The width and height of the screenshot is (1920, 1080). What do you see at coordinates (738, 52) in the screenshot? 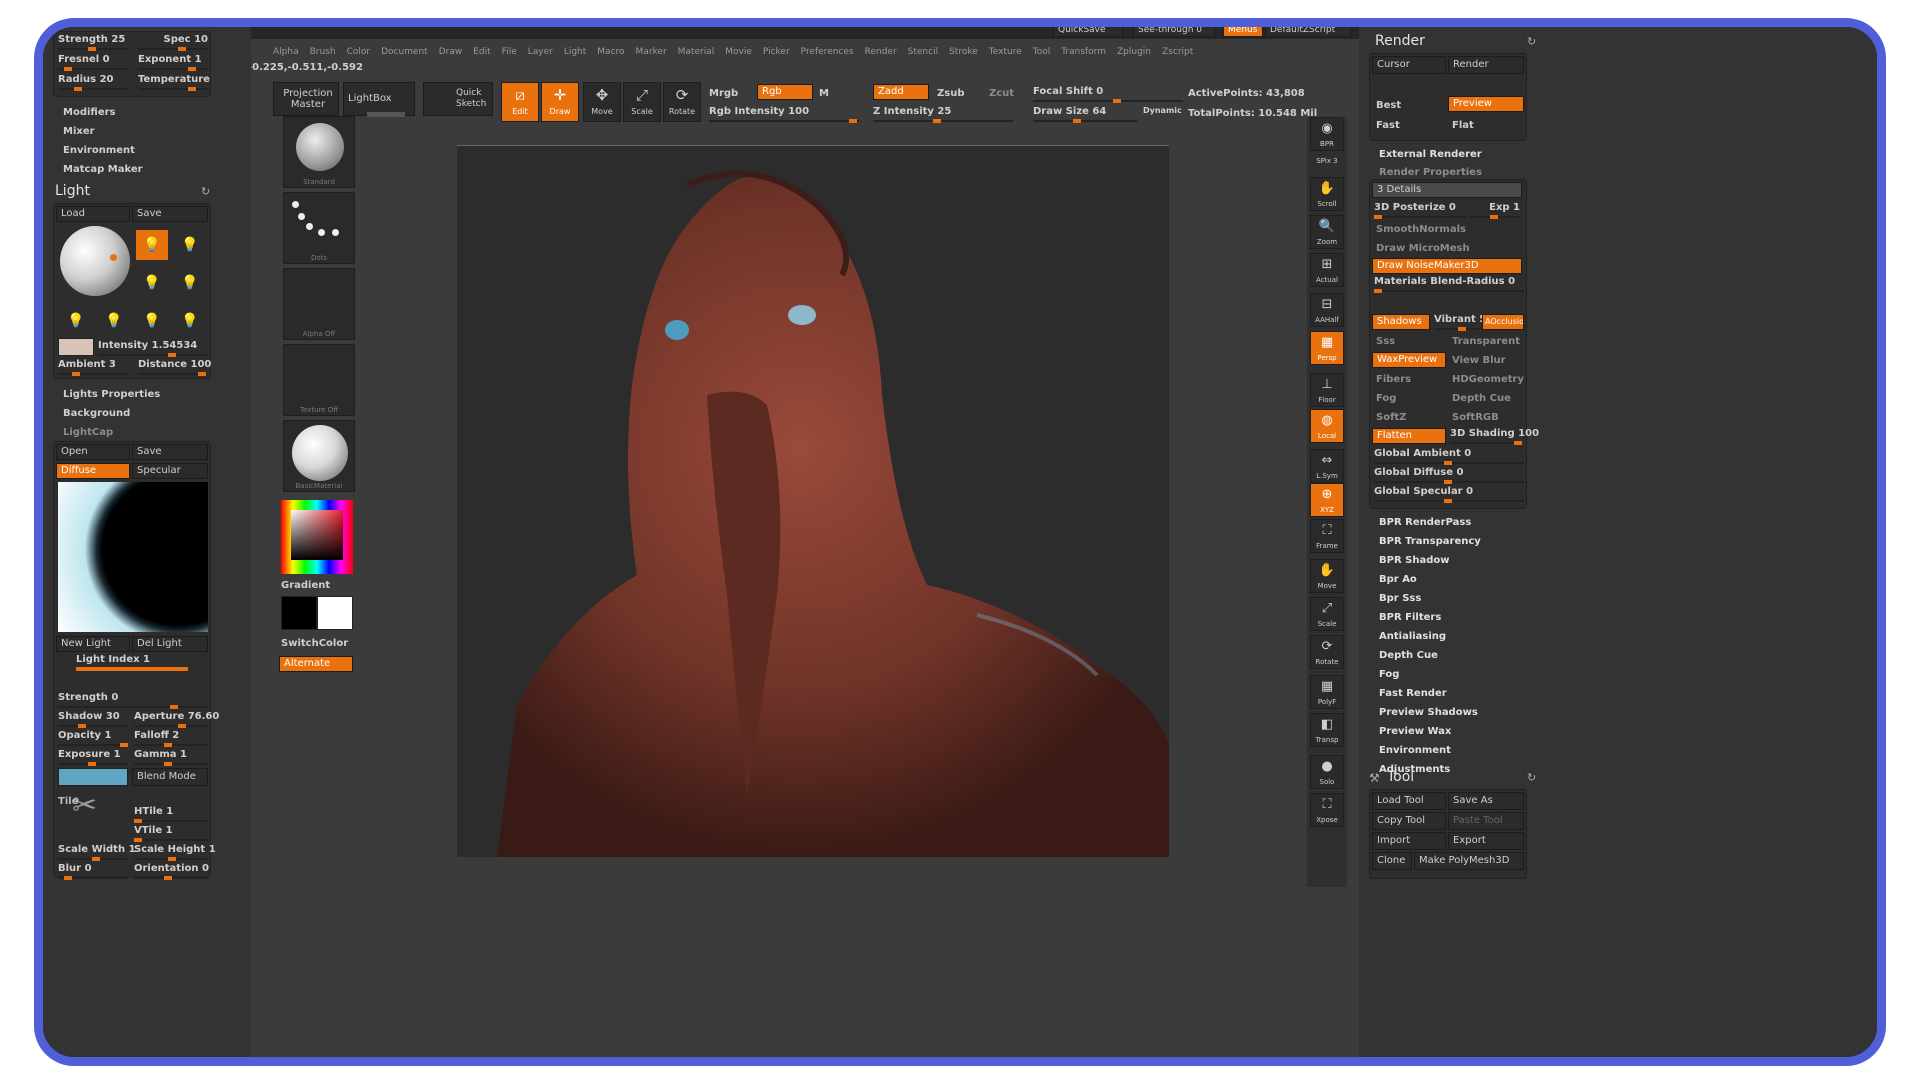
I see `menu-movie: Movie` at bounding box center [738, 52].